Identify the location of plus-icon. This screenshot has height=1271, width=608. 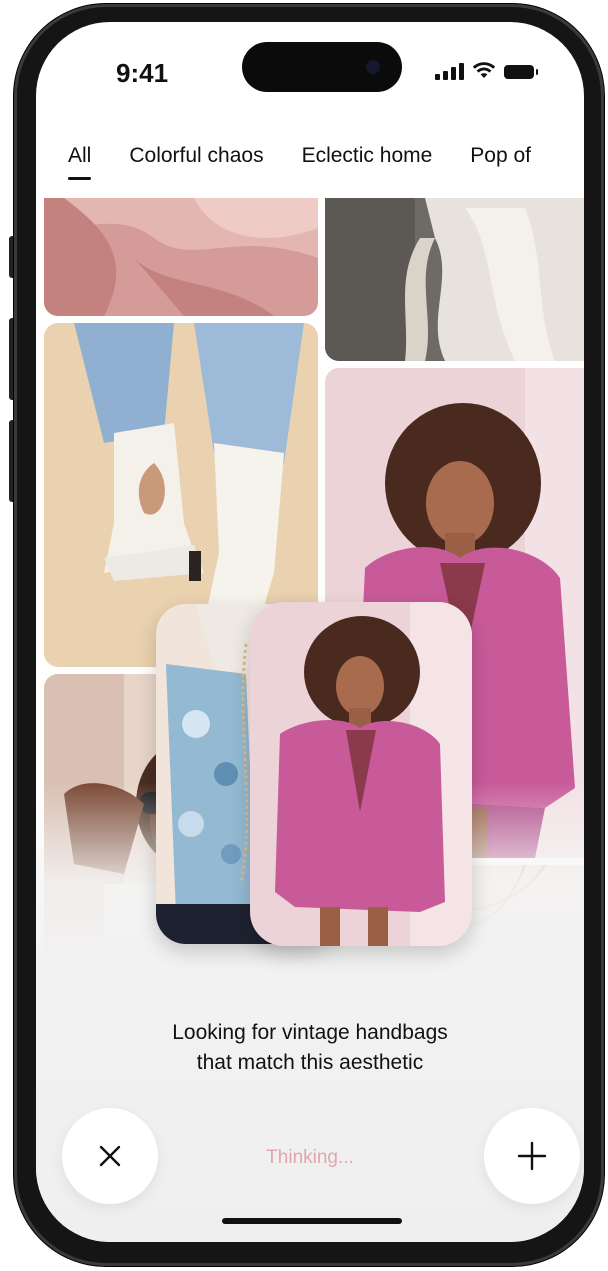
(532, 1156).